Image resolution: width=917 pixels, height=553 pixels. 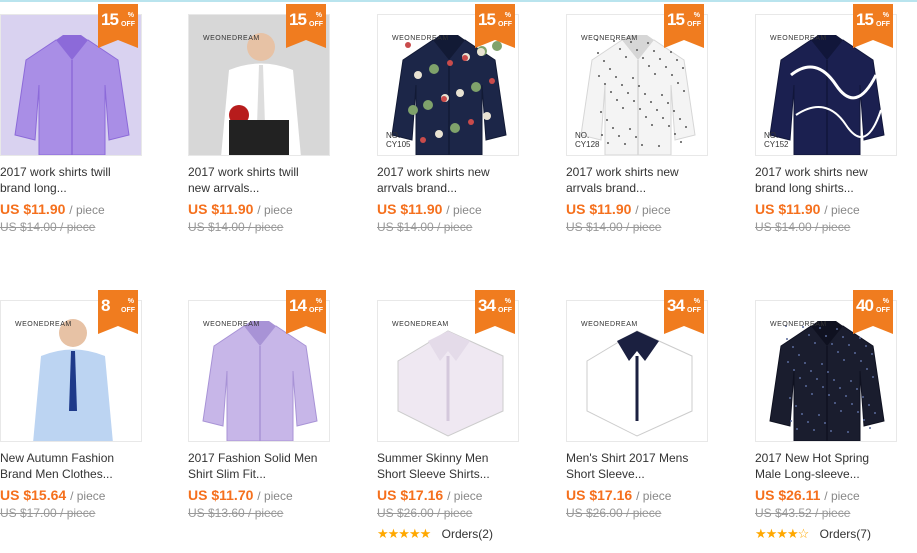 What do you see at coordinates (467, 534) in the screenshot?
I see `orders-count: Orders(2)` at bounding box center [467, 534].